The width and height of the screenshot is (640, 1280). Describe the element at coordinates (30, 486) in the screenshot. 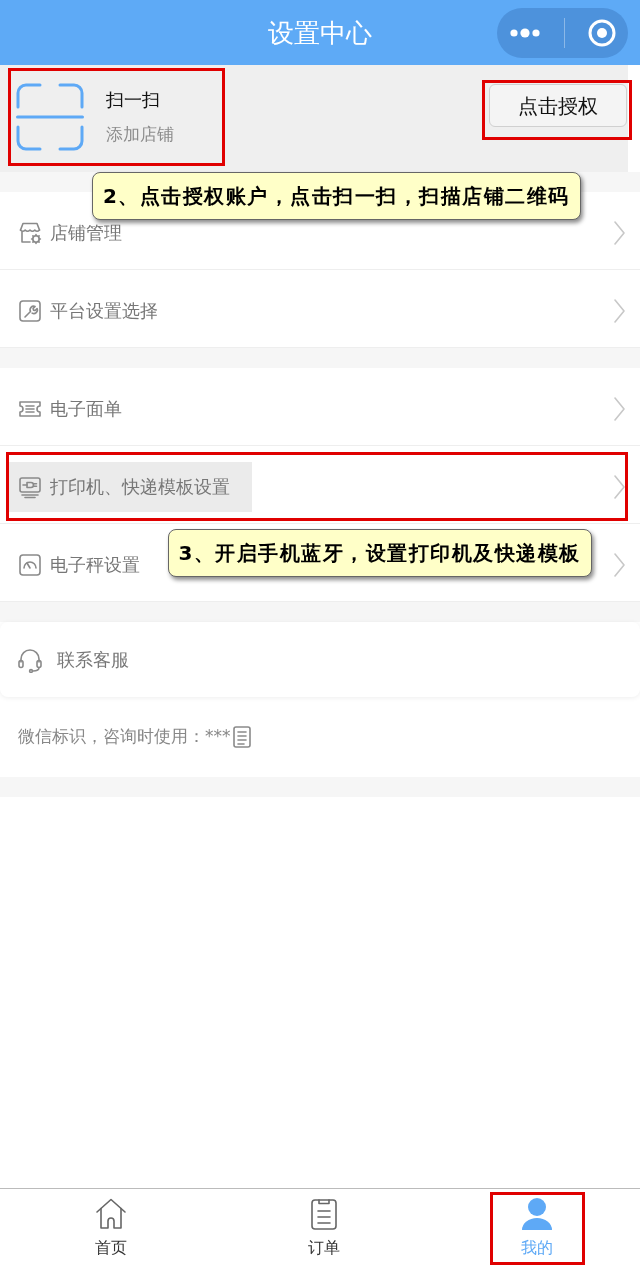

I see `monitor-icon` at that location.